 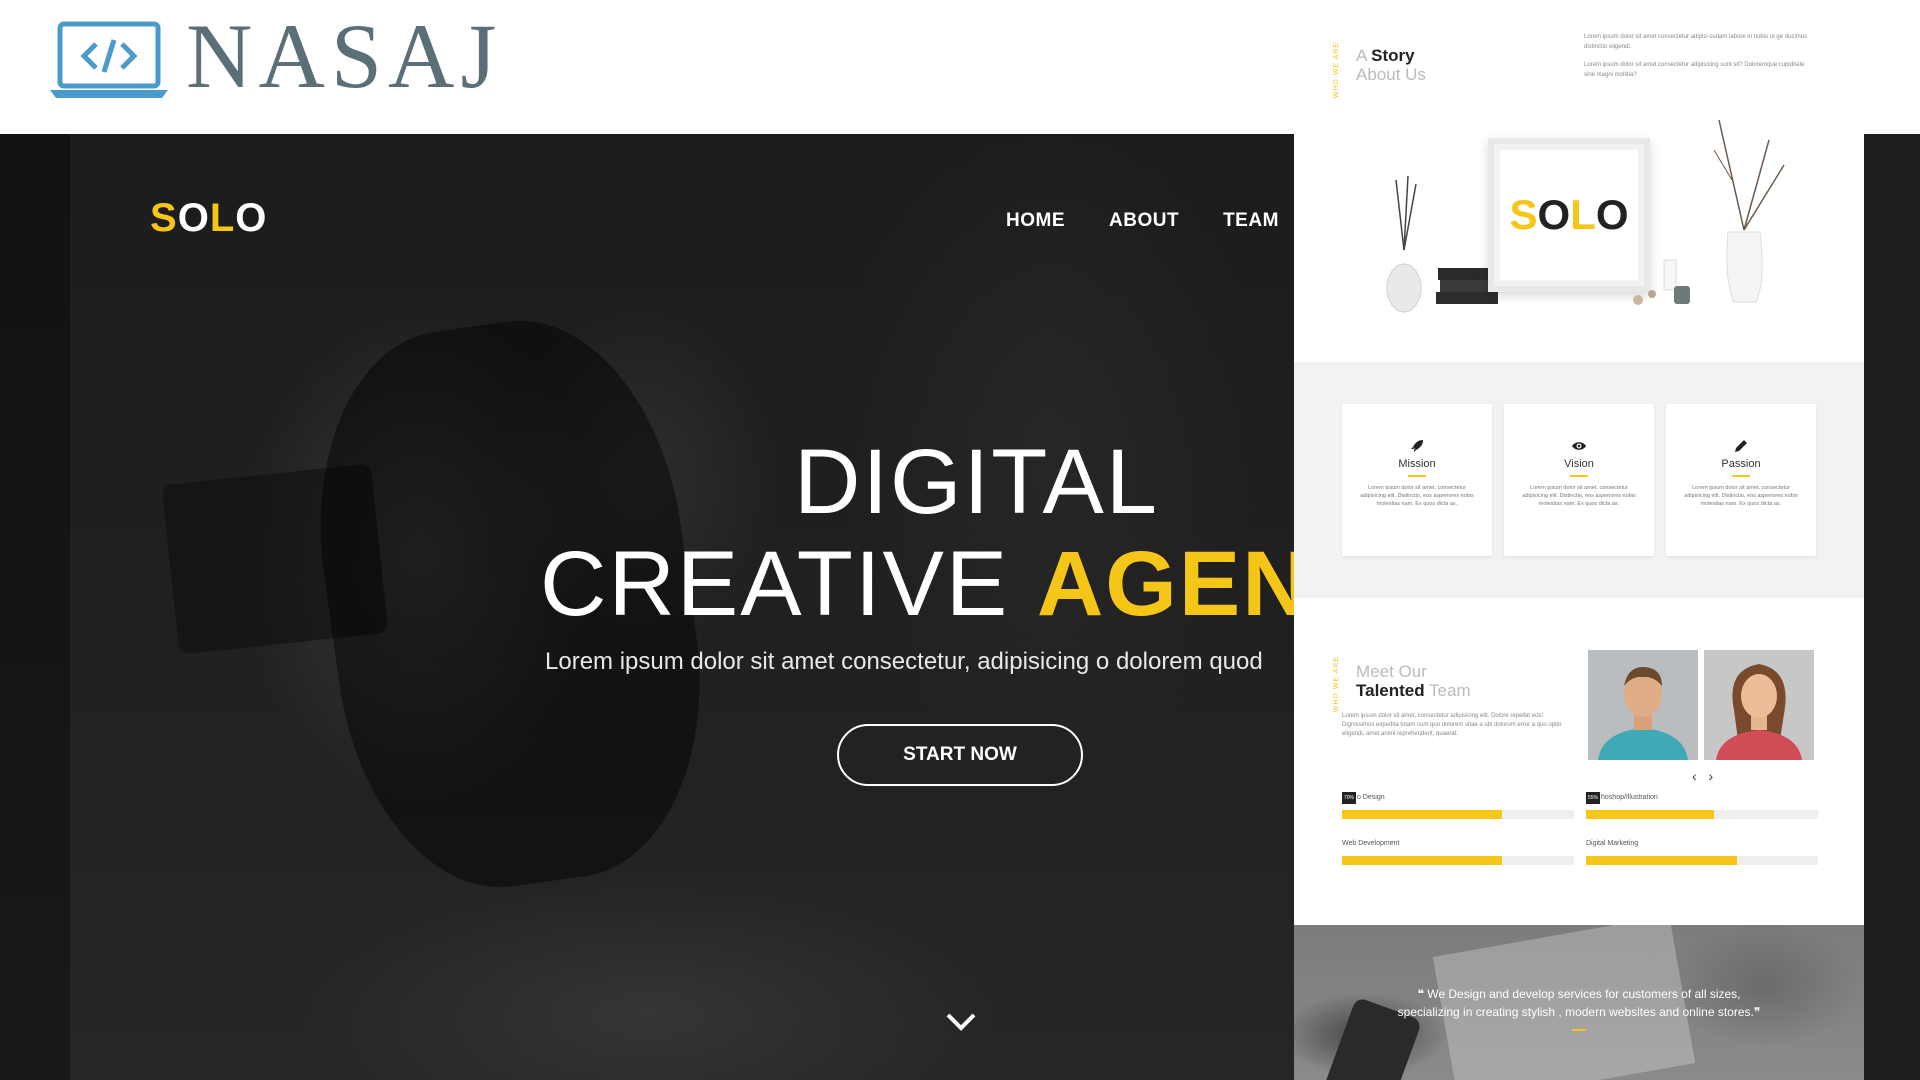 What do you see at coordinates (1741, 446) in the screenshot?
I see `pencil-icon` at bounding box center [1741, 446].